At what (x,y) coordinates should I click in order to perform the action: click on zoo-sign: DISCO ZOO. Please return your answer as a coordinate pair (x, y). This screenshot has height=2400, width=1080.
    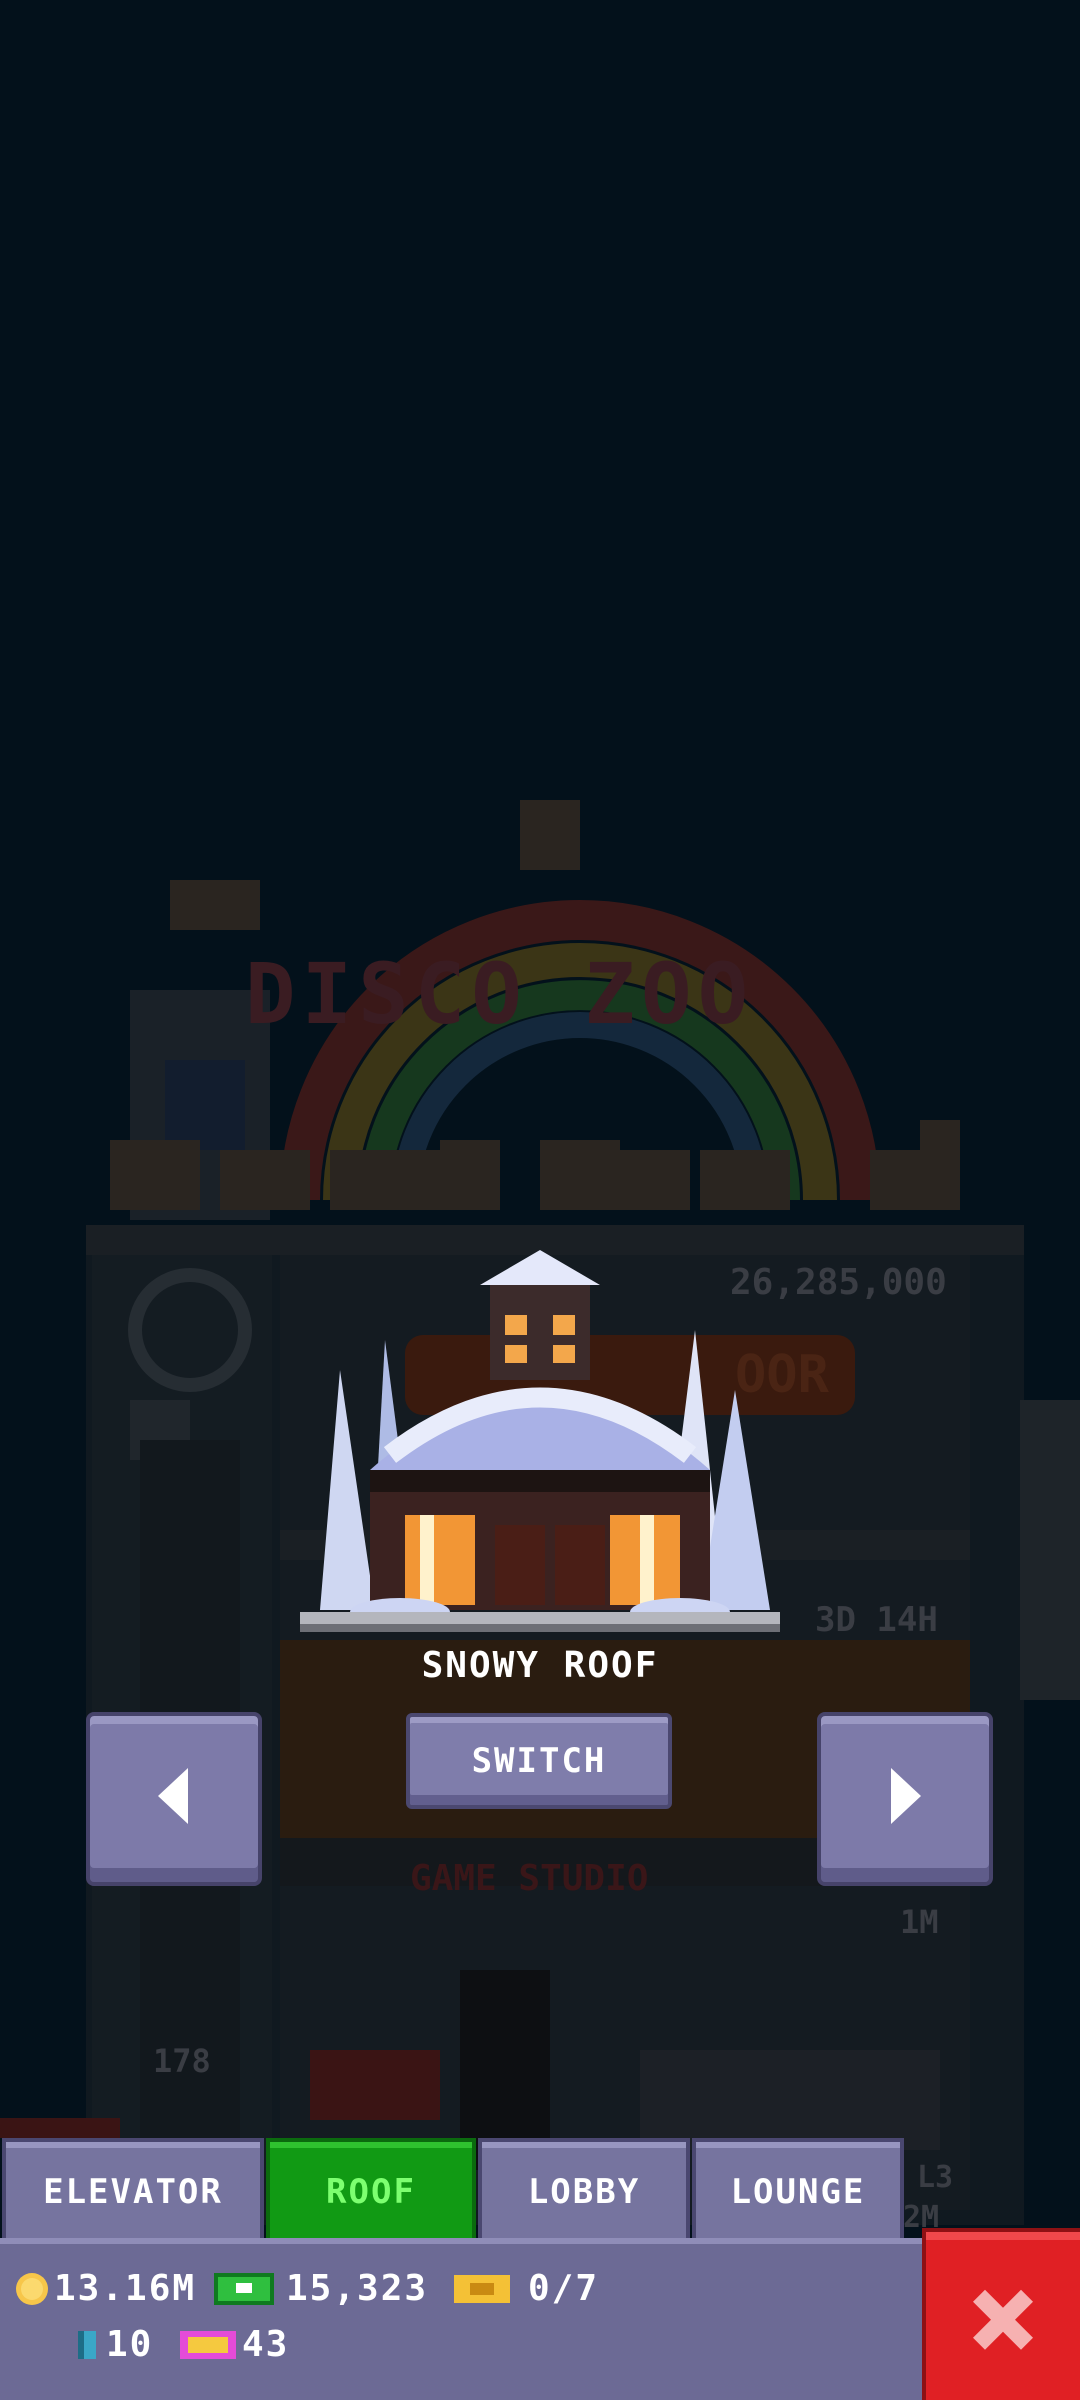
    Looking at the image, I should click on (500, 994).